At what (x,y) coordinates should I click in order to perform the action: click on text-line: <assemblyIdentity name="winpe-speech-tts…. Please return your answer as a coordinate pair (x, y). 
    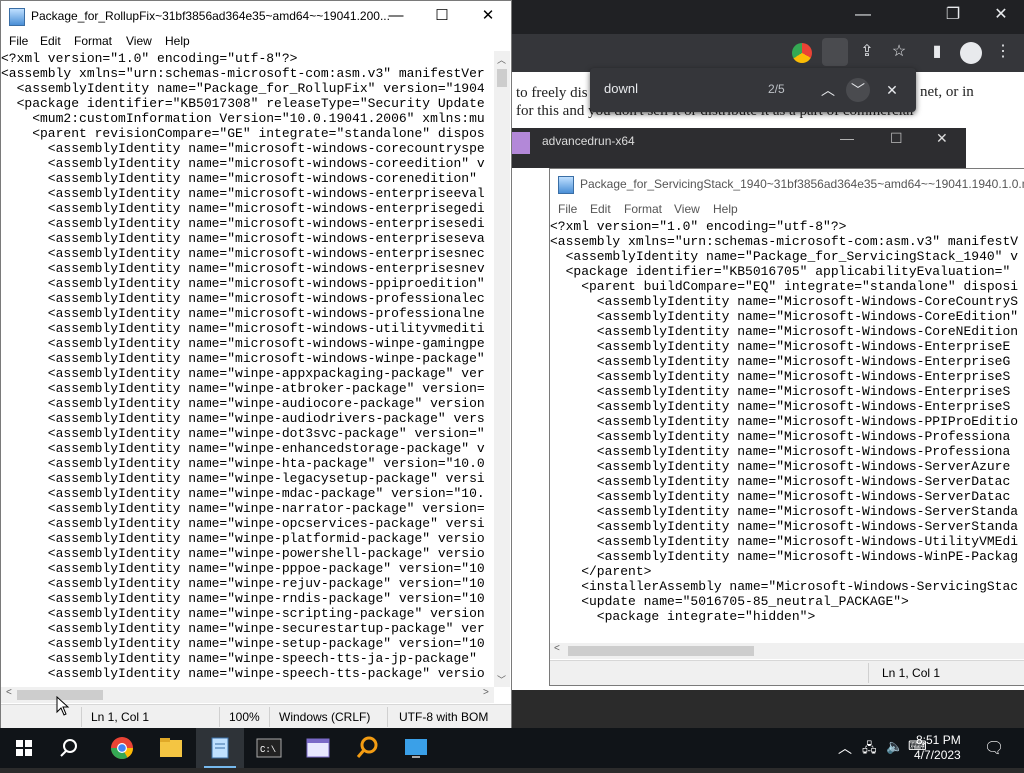
    Looking at the image, I should click on (239, 658).